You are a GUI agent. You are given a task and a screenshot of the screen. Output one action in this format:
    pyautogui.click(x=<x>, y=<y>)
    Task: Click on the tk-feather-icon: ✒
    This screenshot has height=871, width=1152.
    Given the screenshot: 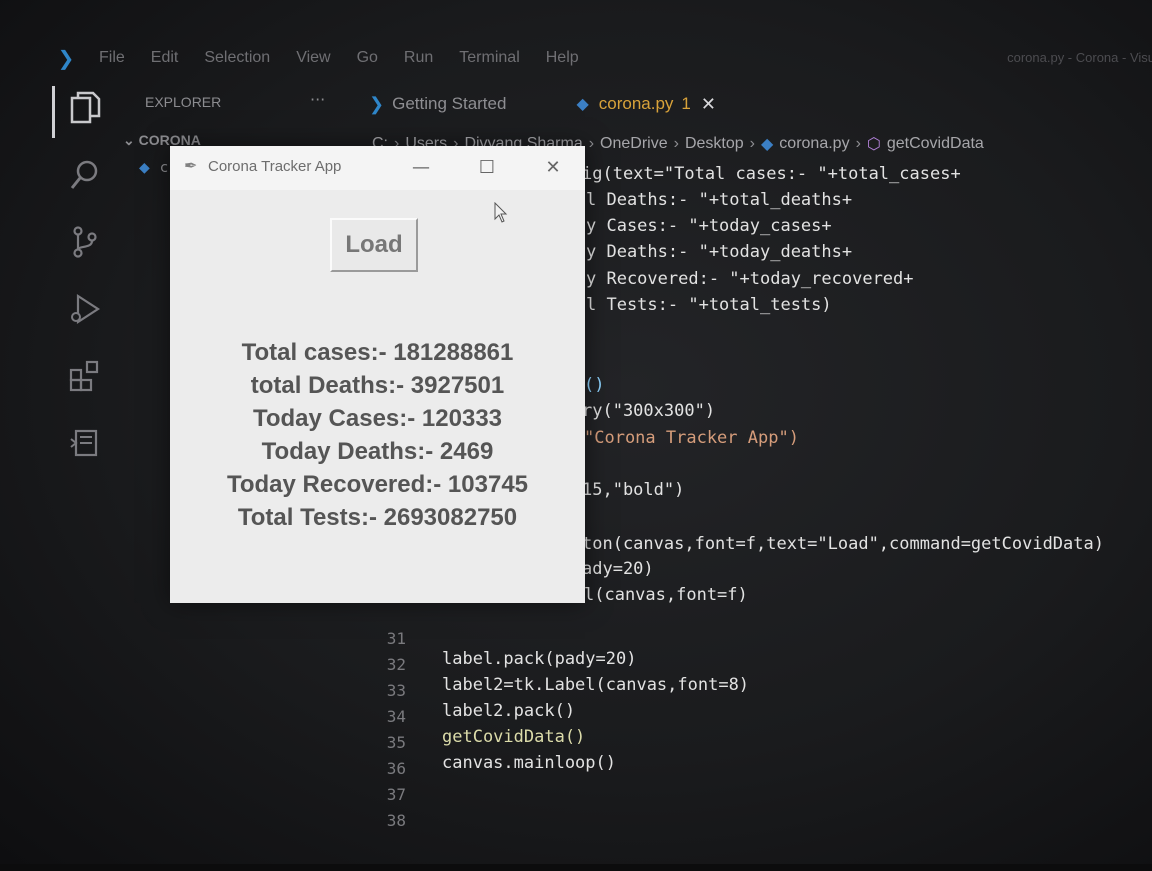 What is the action you would take?
    pyautogui.click(x=191, y=165)
    